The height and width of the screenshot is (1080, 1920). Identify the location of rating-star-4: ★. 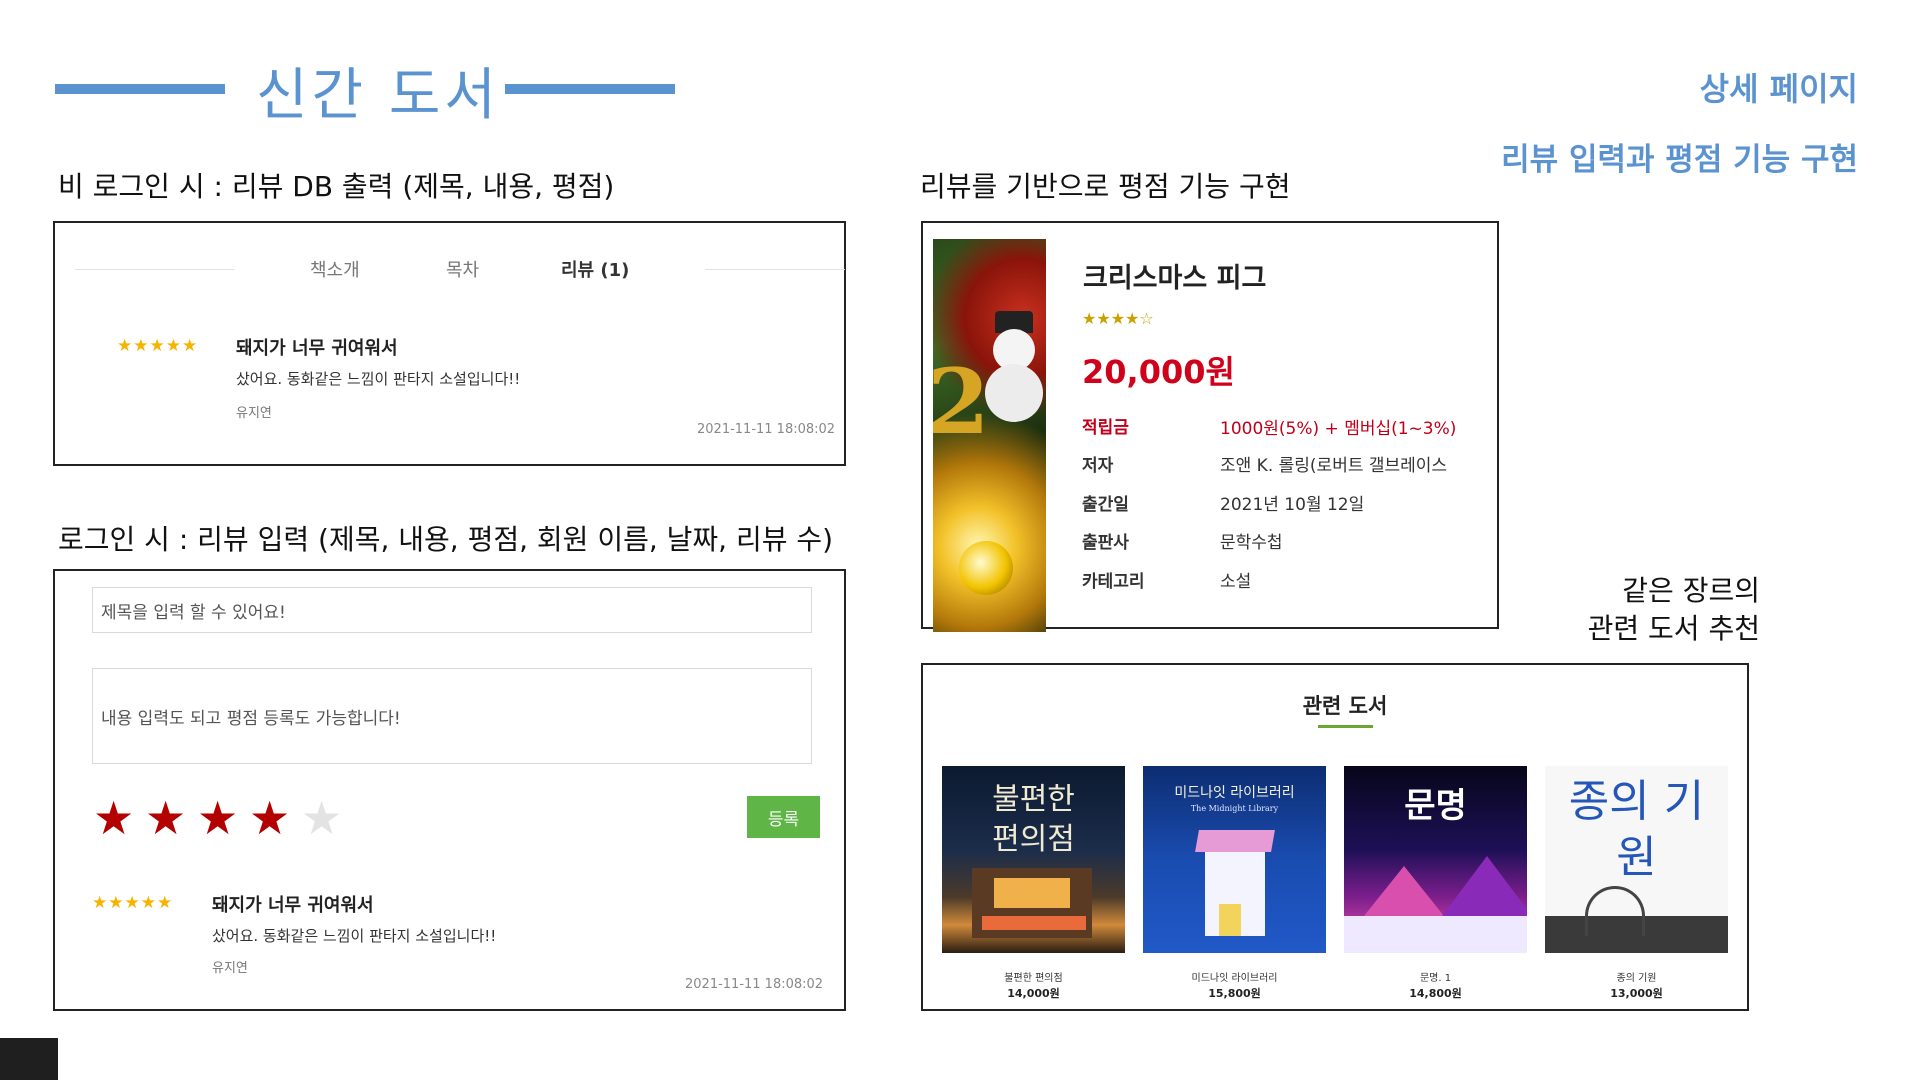
(269, 818).